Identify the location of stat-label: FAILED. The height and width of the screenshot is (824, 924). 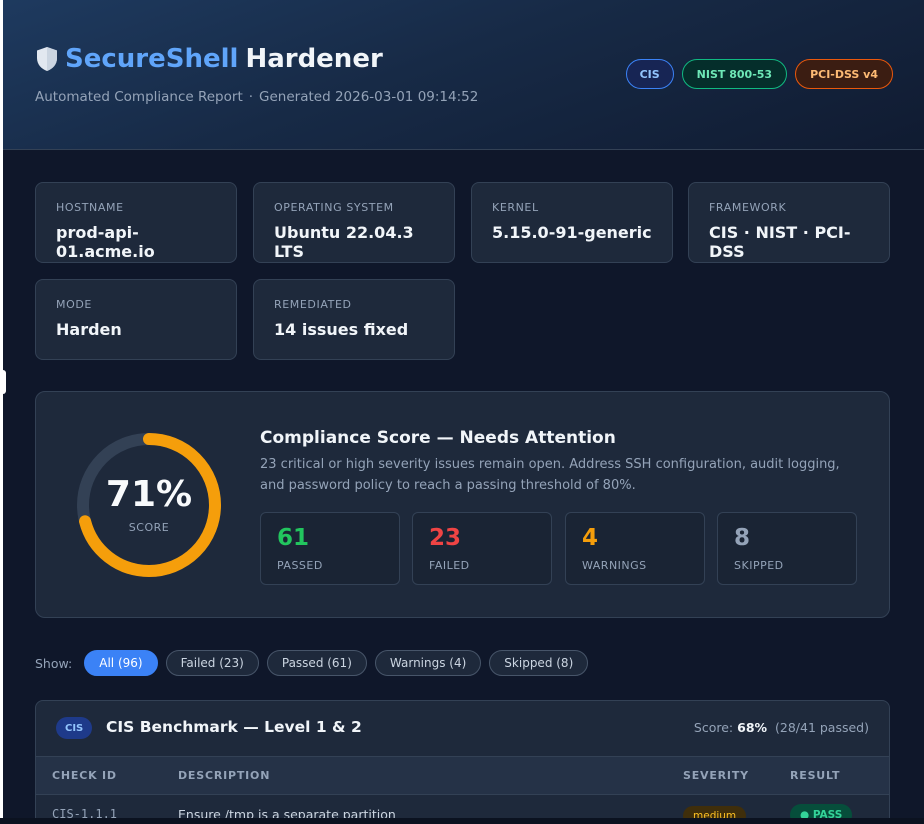
(449, 565).